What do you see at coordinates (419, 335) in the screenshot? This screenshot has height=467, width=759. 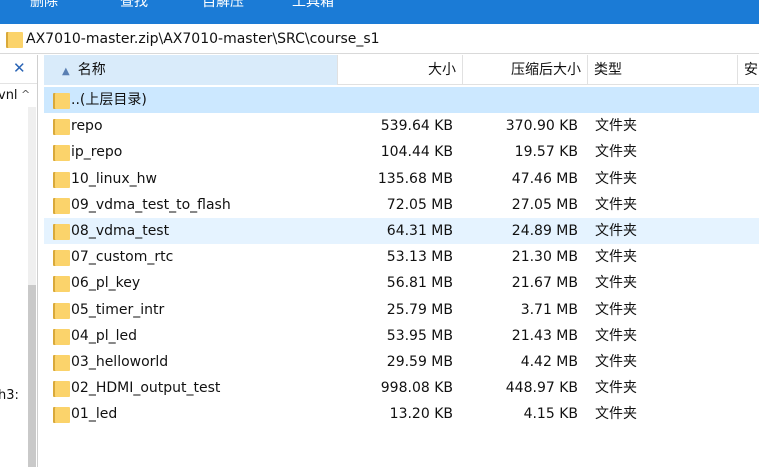 I see `file-size: 53.95 MB` at bounding box center [419, 335].